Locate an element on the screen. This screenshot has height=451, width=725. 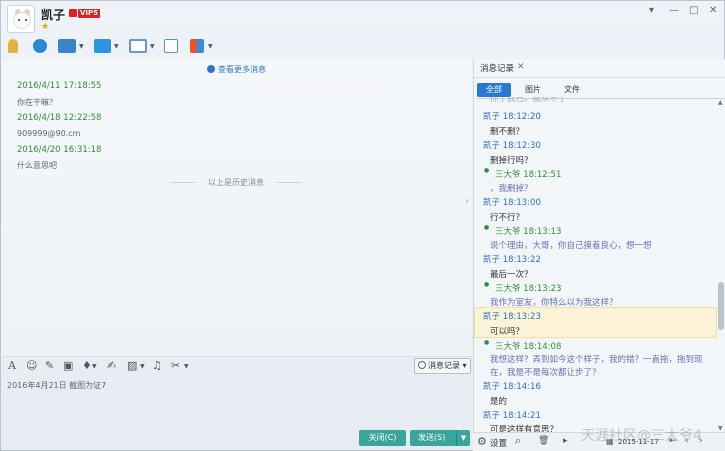
record-text: 最后一次？ is located at coordinates (511, 275).